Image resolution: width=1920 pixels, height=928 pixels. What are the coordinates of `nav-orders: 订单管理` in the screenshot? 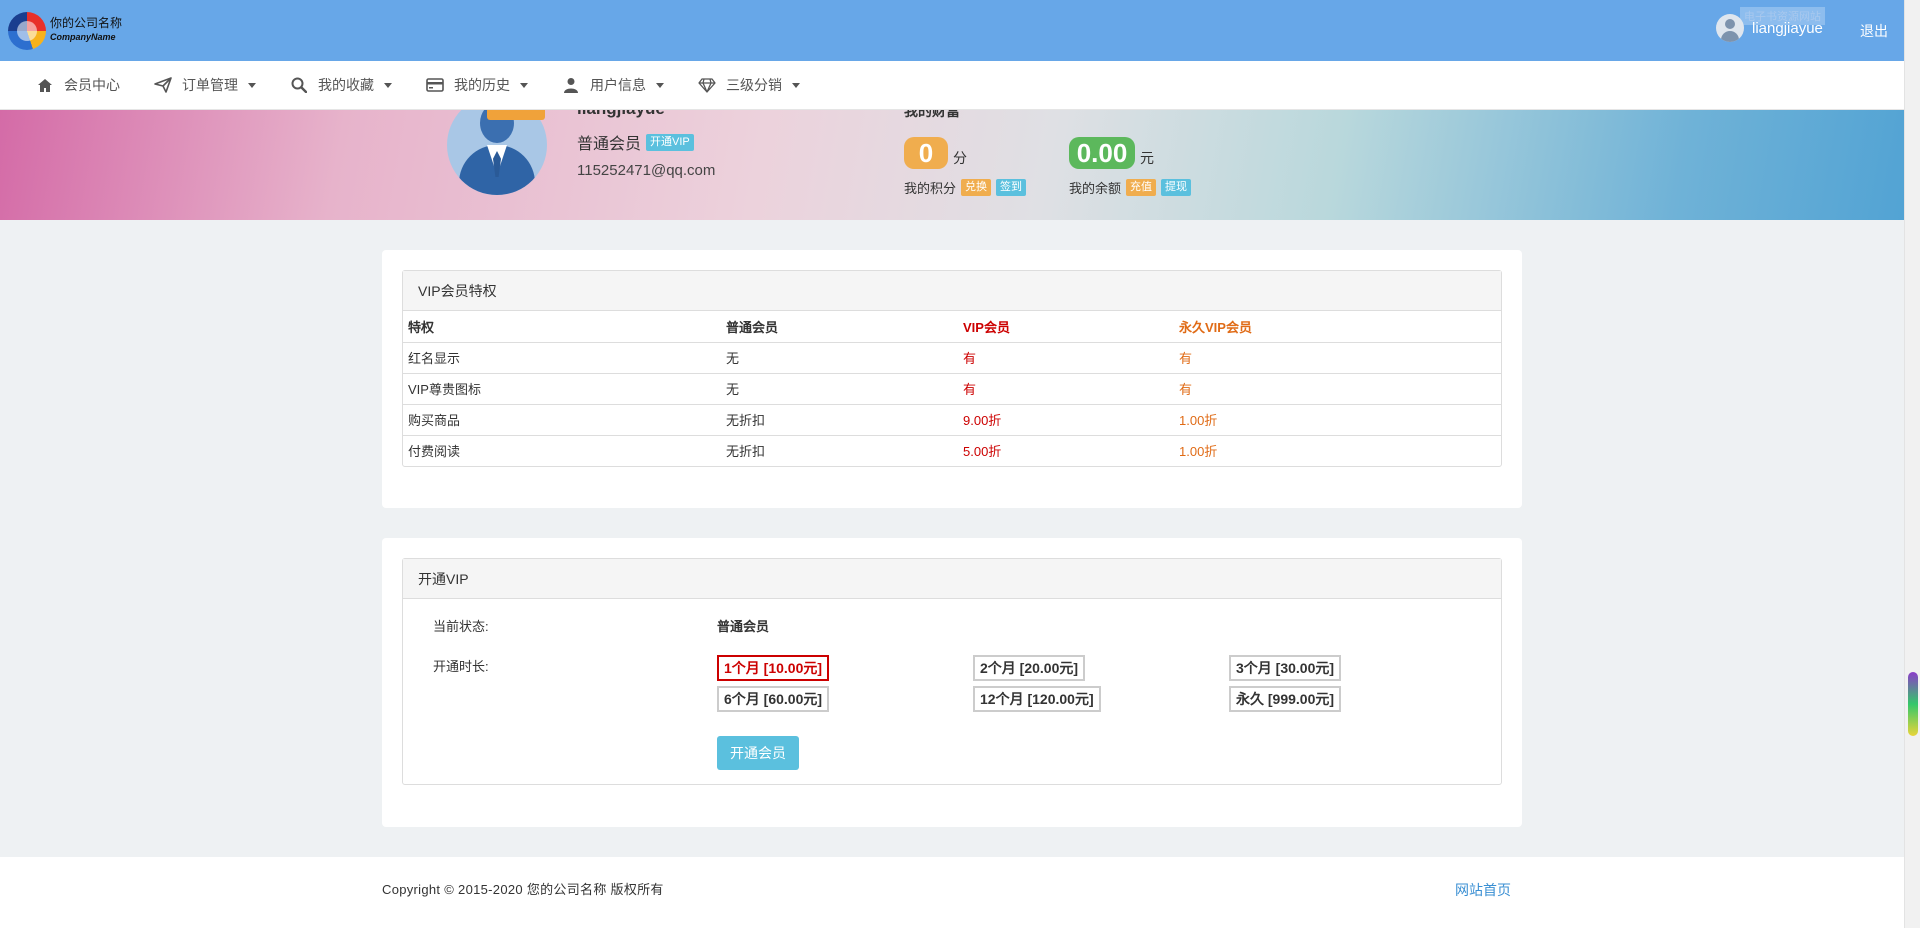 It's located at (205, 85).